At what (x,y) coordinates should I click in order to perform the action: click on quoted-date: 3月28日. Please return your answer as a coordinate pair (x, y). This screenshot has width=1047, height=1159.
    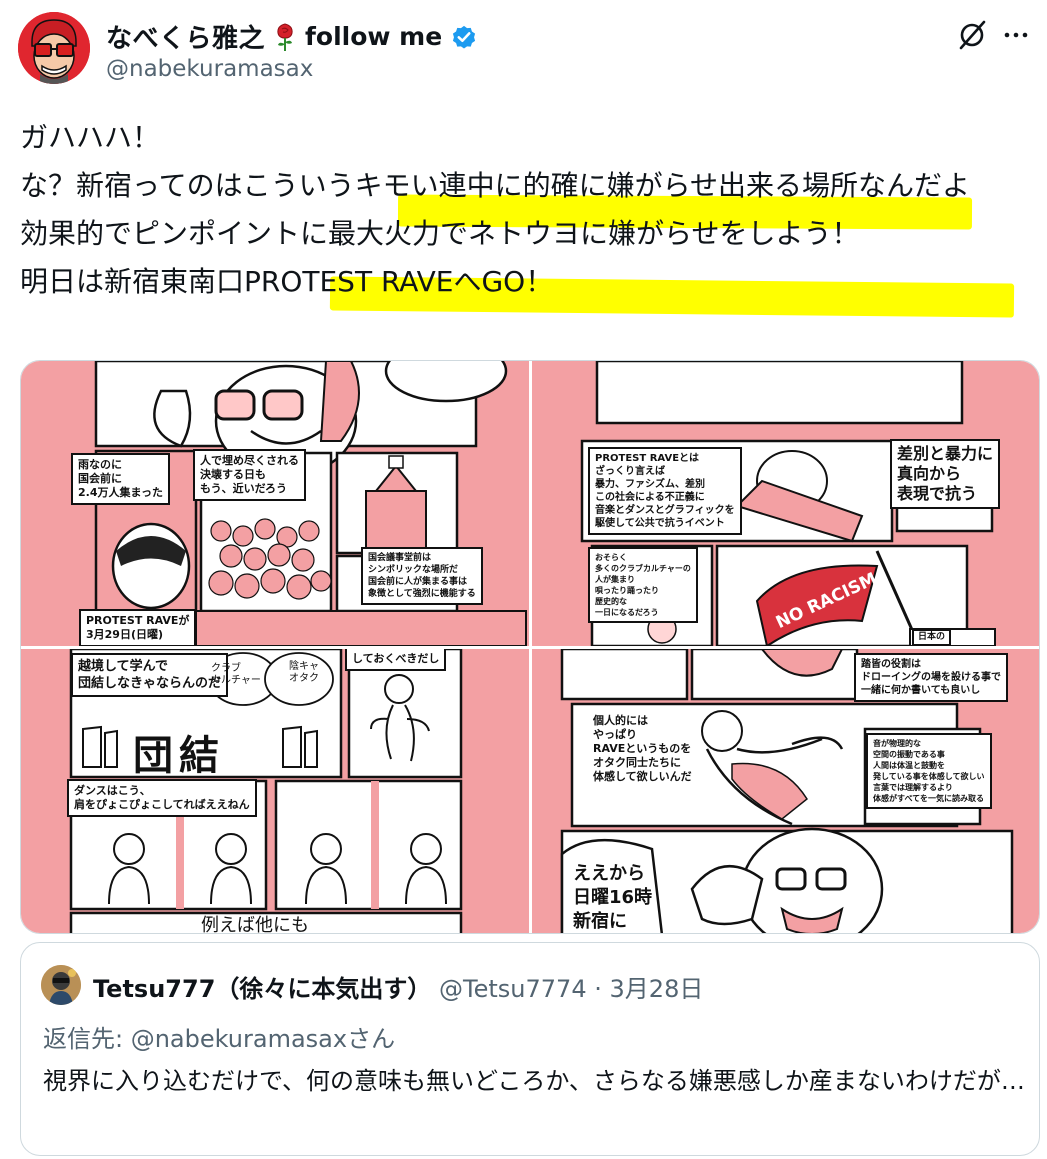
    Looking at the image, I should click on (657, 989).